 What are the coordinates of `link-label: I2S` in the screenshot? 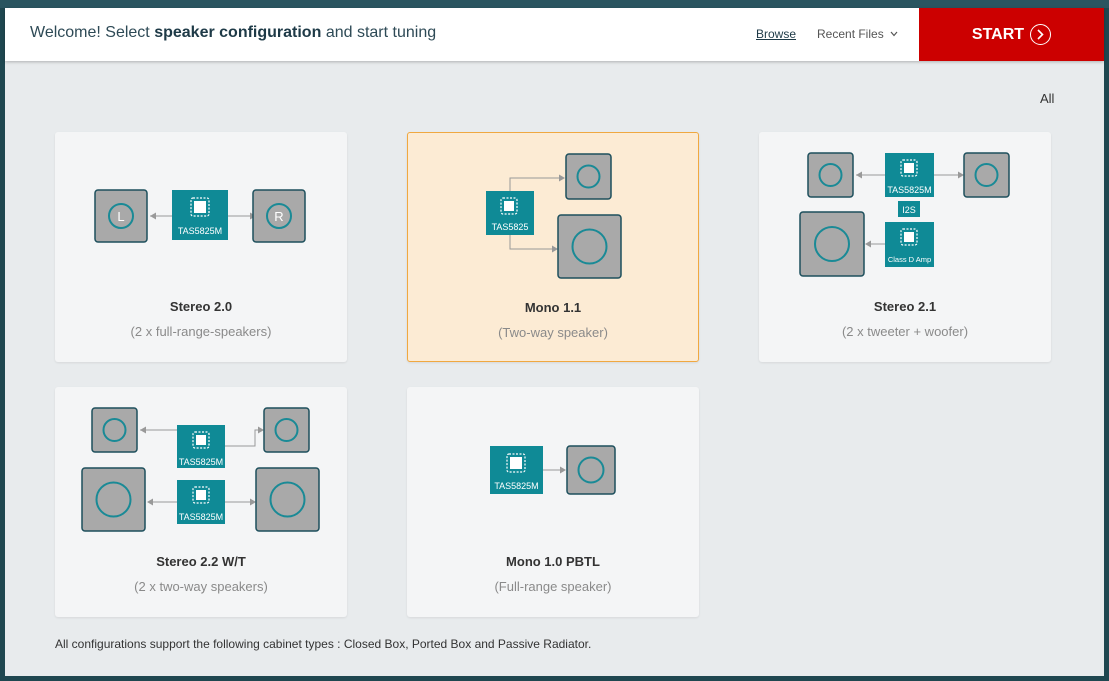 It's located at (909, 210).